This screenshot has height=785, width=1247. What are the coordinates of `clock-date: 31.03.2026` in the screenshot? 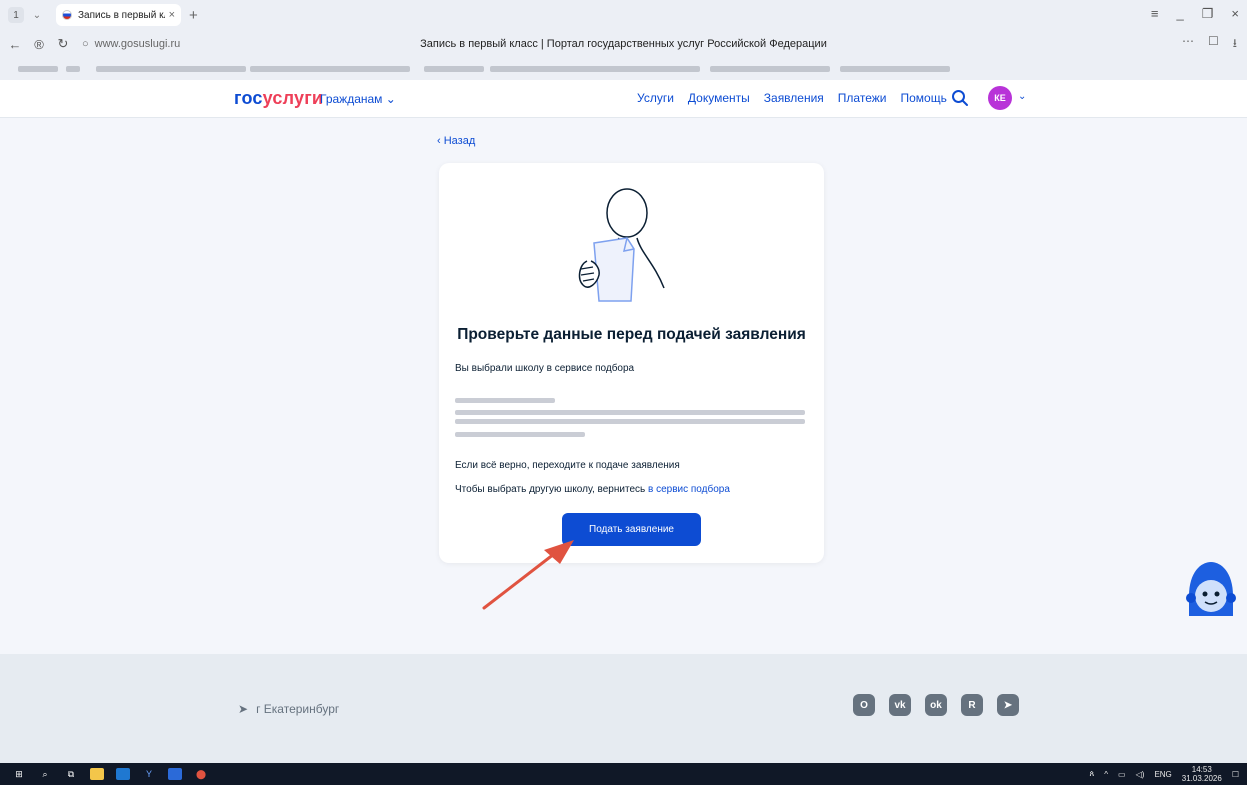 It's located at (1201, 778).